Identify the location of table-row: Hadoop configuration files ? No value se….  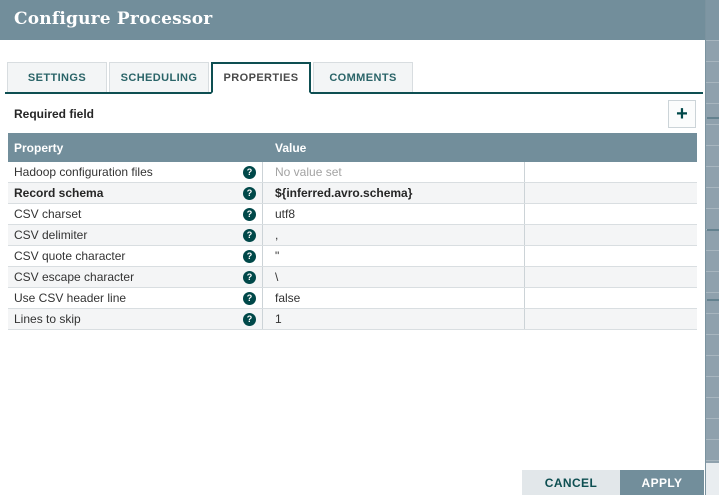
(352, 172).